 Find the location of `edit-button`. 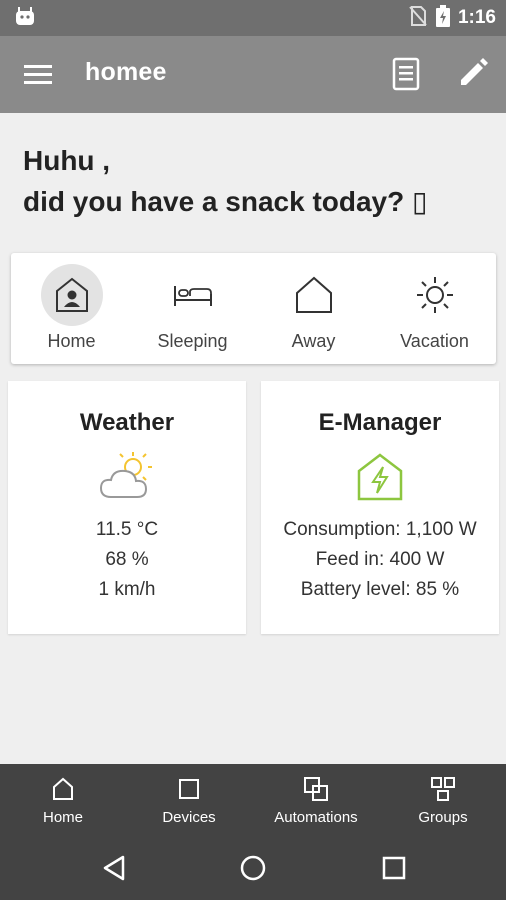

edit-button is located at coordinates (473, 74).